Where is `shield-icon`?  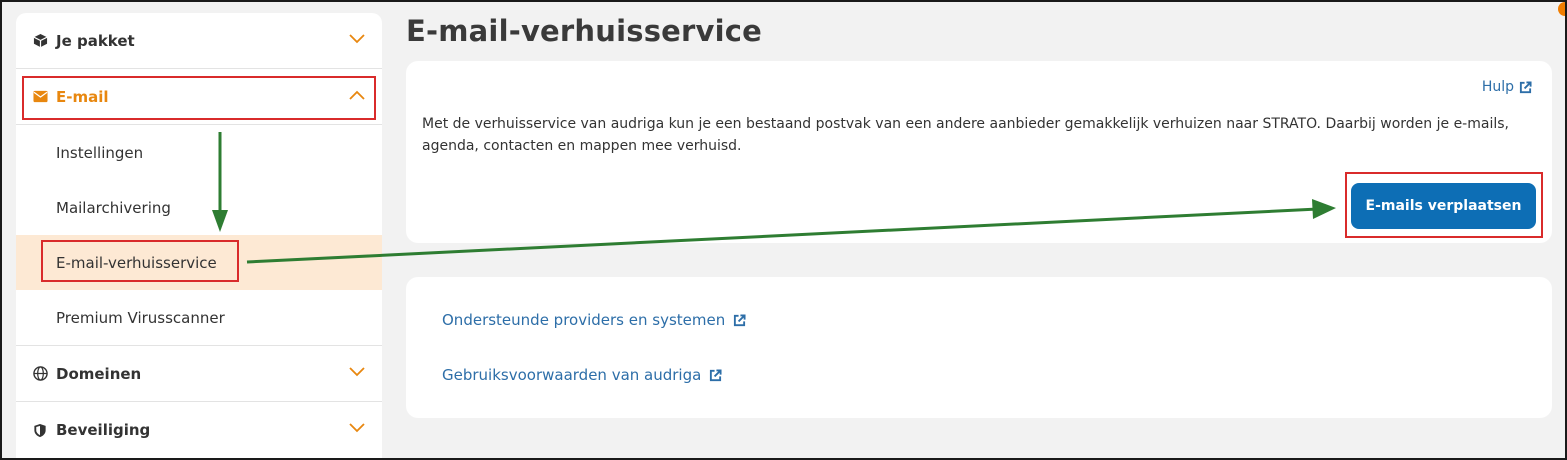
shield-icon is located at coordinates (40, 430).